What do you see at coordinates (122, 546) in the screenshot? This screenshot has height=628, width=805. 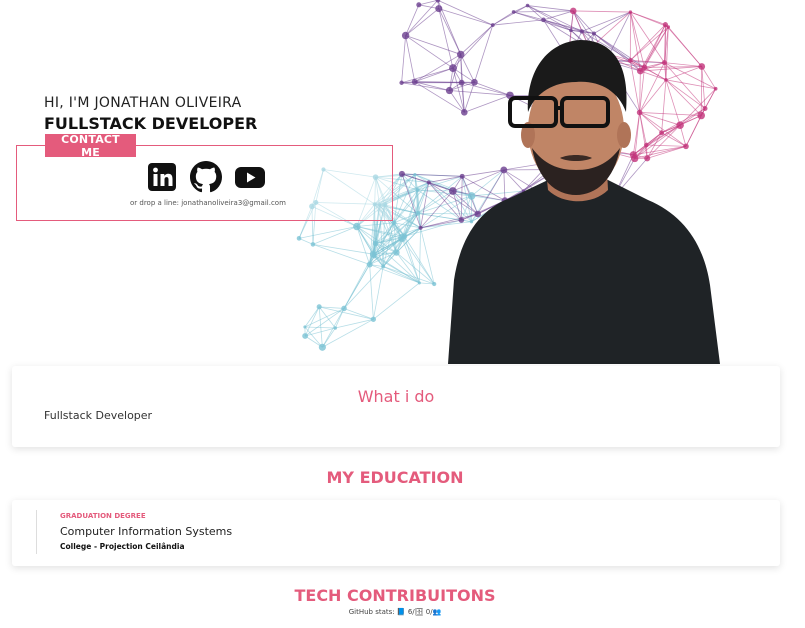 I see `education-school: College - Projection Ceilândia` at bounding box center [122, 546].